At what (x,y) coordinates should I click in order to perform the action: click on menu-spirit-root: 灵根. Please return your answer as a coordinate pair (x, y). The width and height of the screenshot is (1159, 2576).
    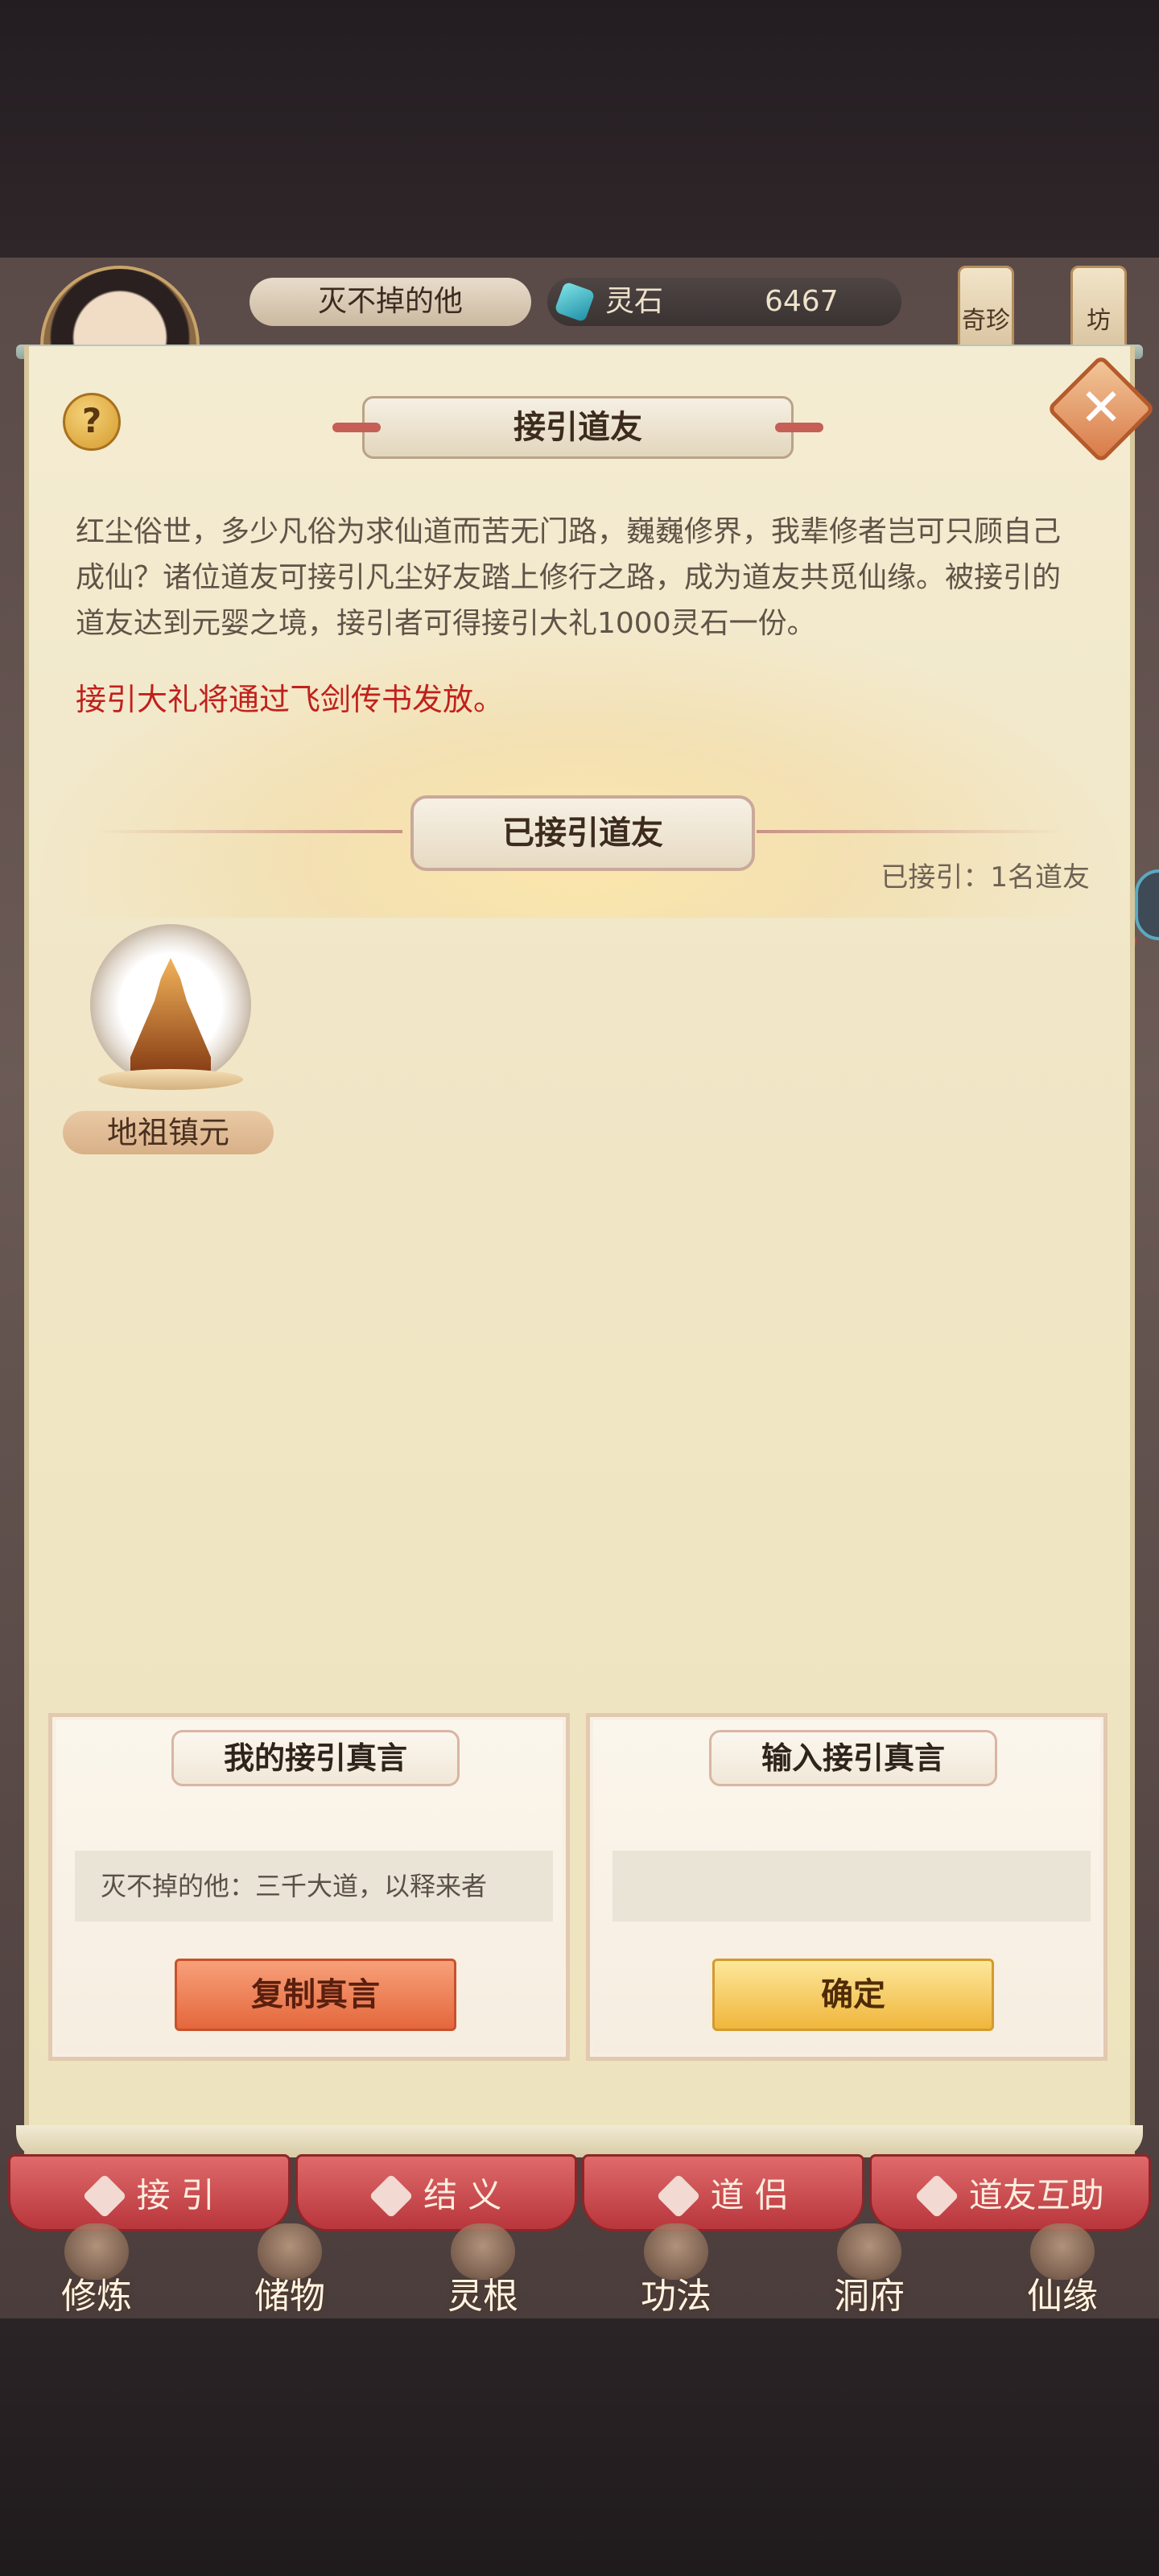
    Looking at the image, I should click on (482, 2271).